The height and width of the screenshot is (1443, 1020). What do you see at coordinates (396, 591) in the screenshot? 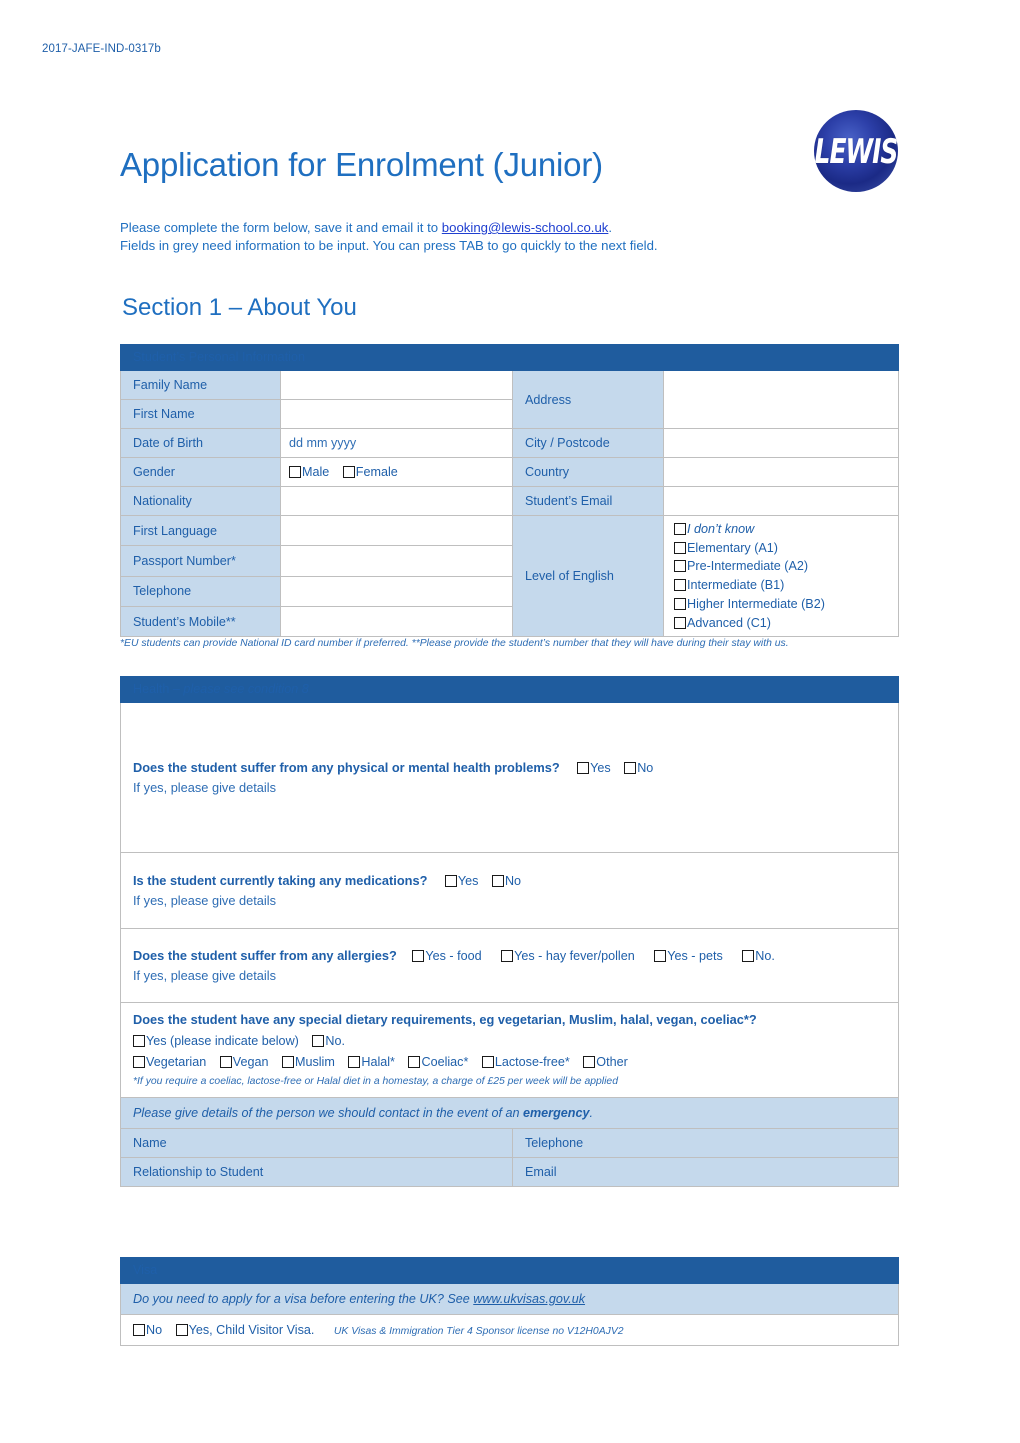
I see `field-telephone` at bounding box center [396, 591].